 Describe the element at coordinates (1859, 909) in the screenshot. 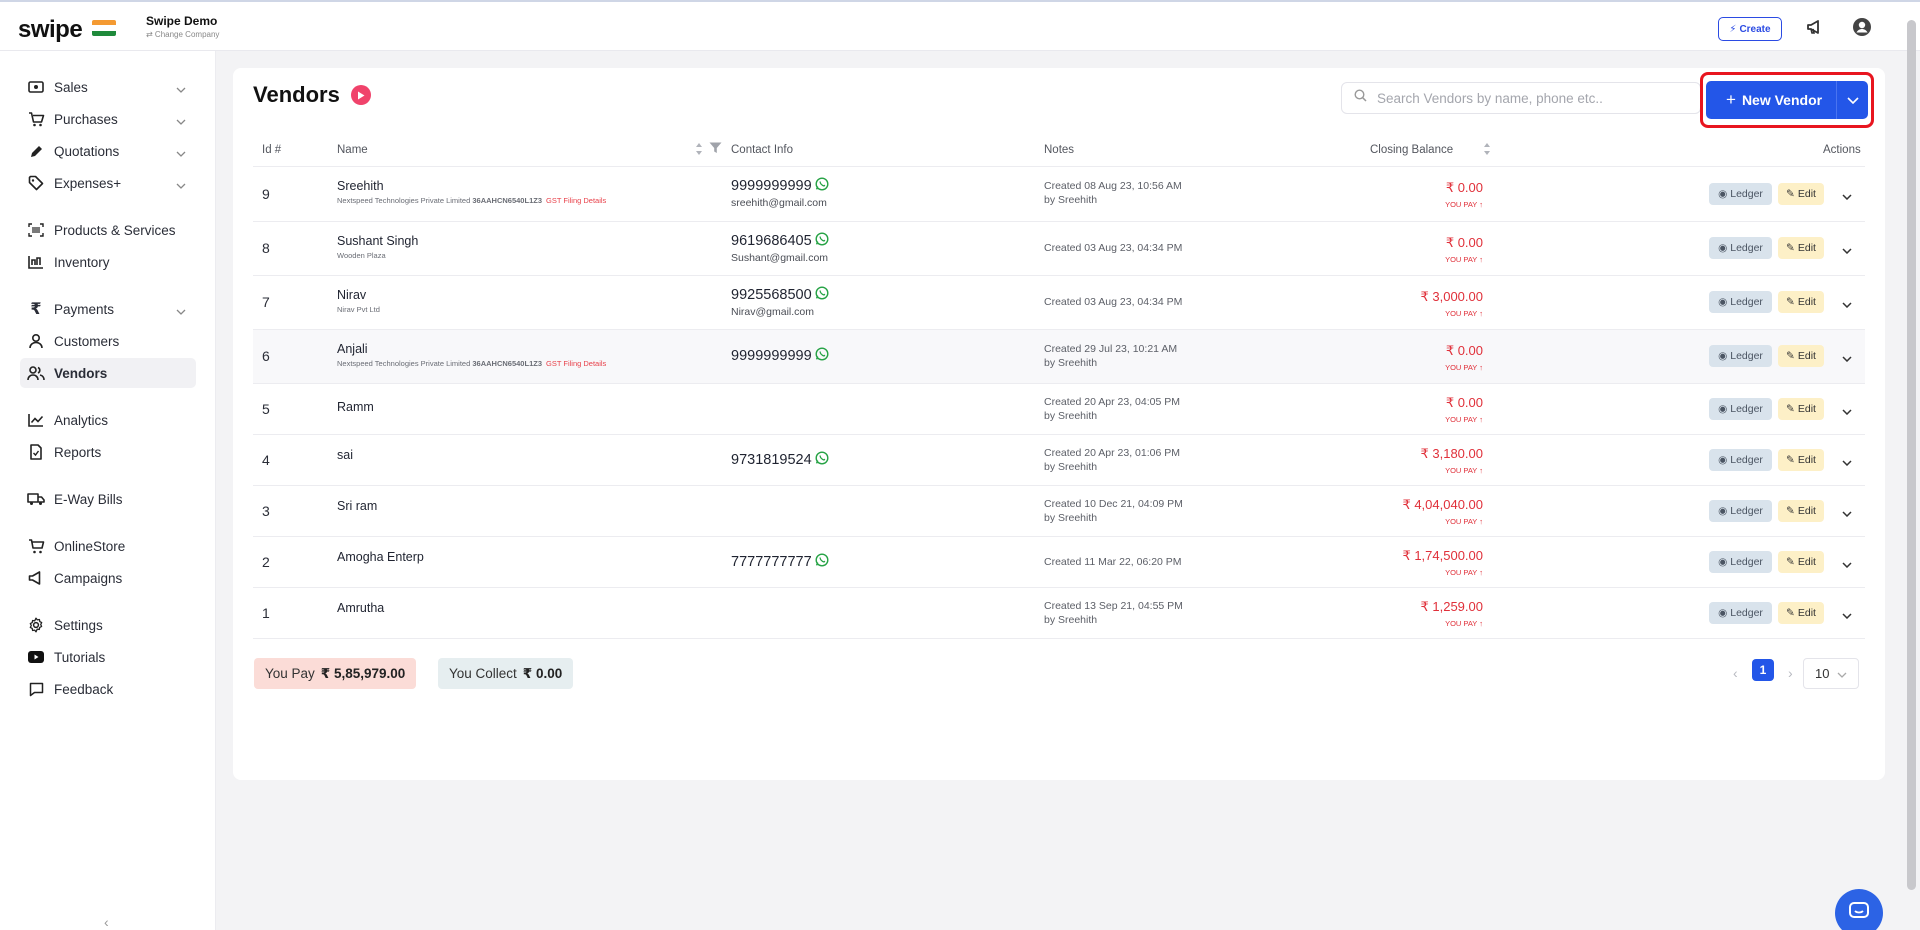

I see `support-chat-button` at that location.